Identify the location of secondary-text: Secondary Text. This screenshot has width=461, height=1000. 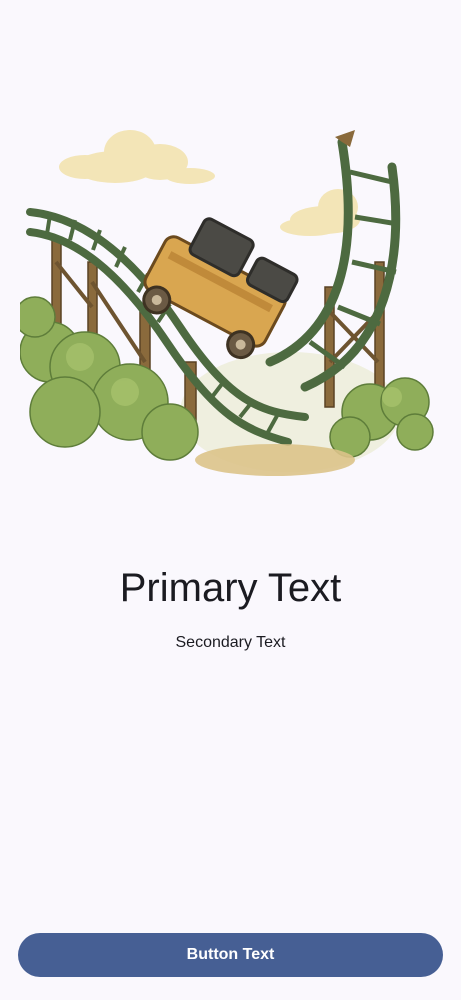
(230, 642).